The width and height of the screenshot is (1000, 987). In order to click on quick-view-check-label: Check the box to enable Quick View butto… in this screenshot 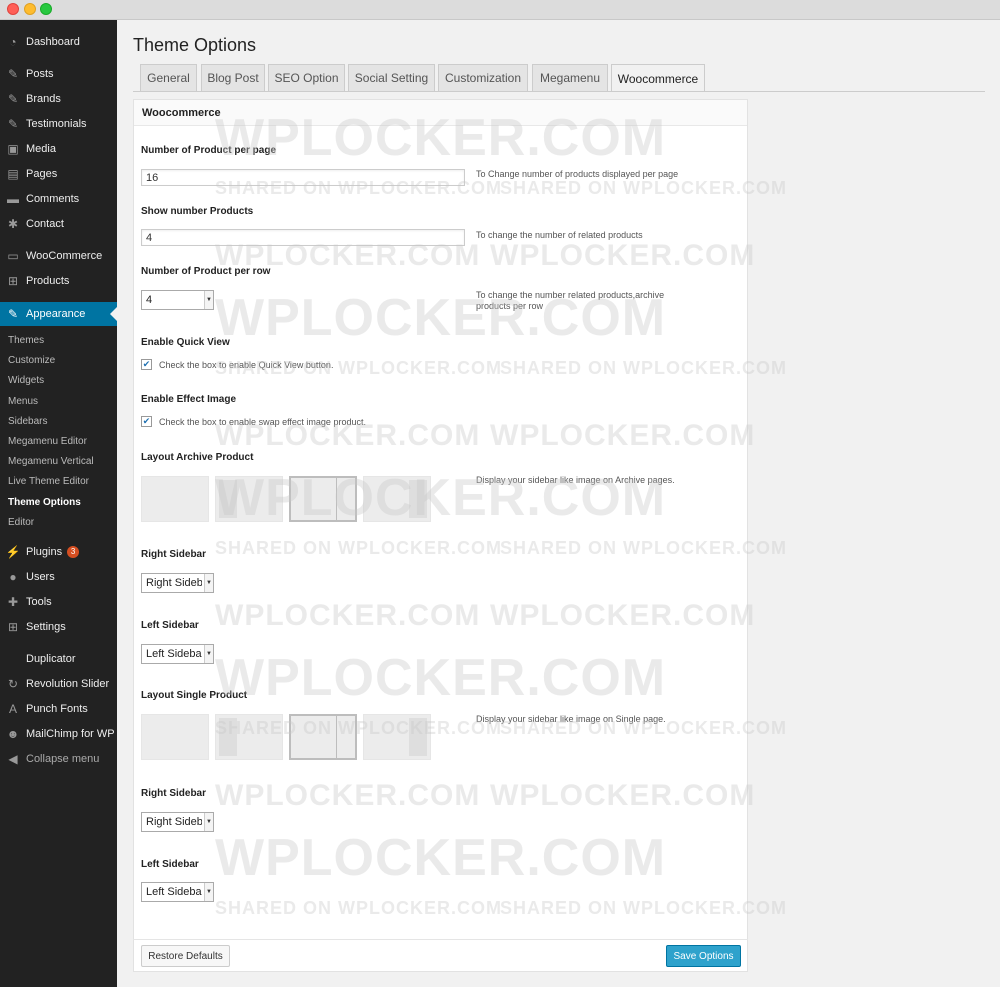, I will do `click(246, 364)`.